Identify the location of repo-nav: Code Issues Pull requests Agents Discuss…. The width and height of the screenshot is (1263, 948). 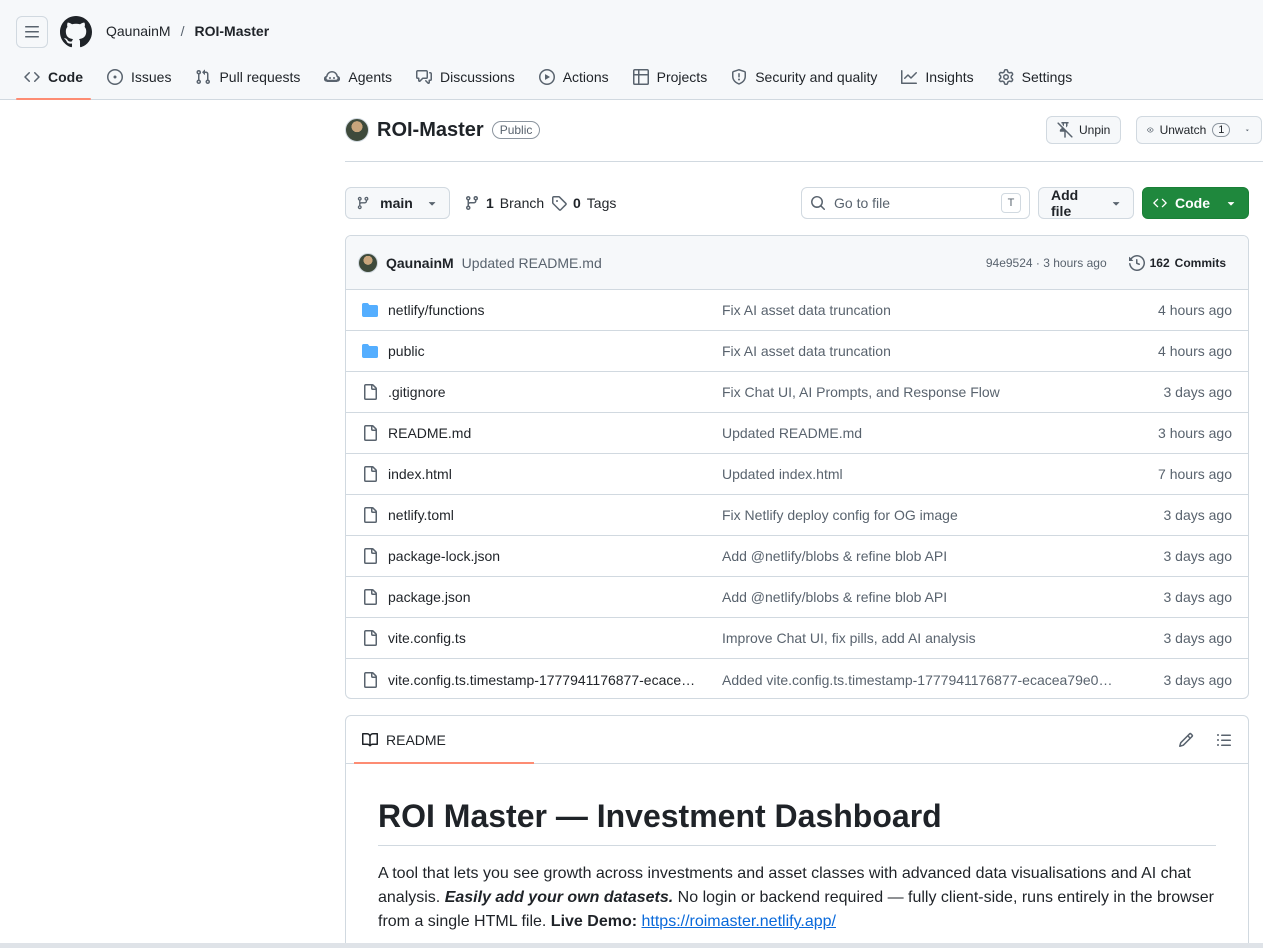
(552, 80).